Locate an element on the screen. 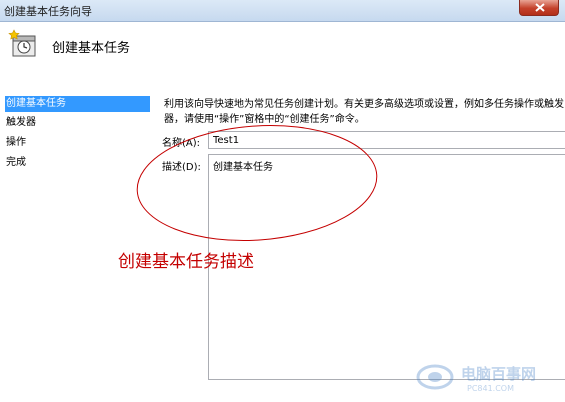  sidebar-item-actions: 操作 is located at coordinates (78, 143).